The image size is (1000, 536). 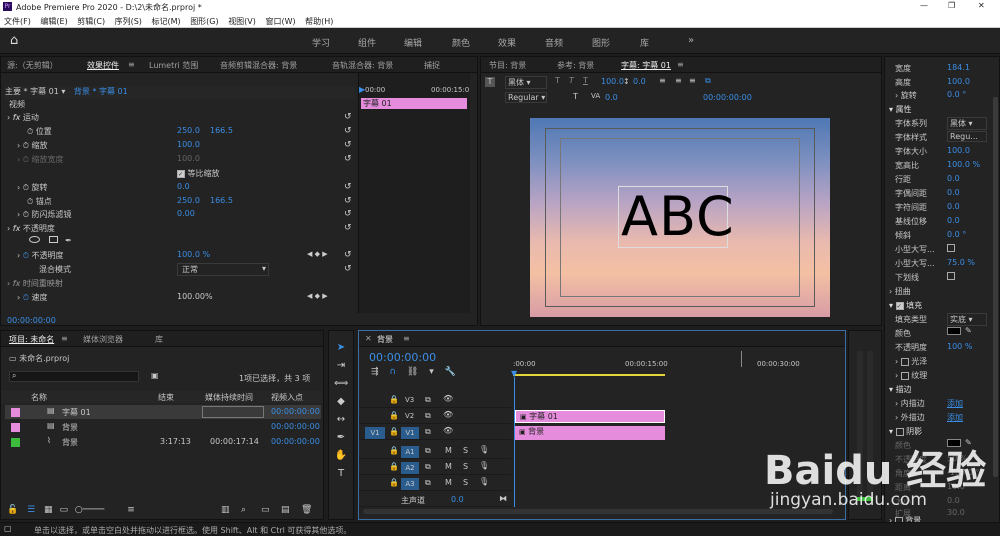 I want to click on inner-stroke-add: 添加, so click(x=955, y=403).